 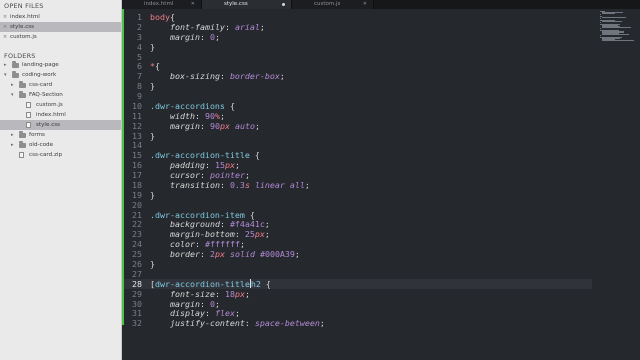 What do you see at coordinates (357, 17) in the screenshot?
I see `code-line: 1 body{` at bounding box center [357, 17].